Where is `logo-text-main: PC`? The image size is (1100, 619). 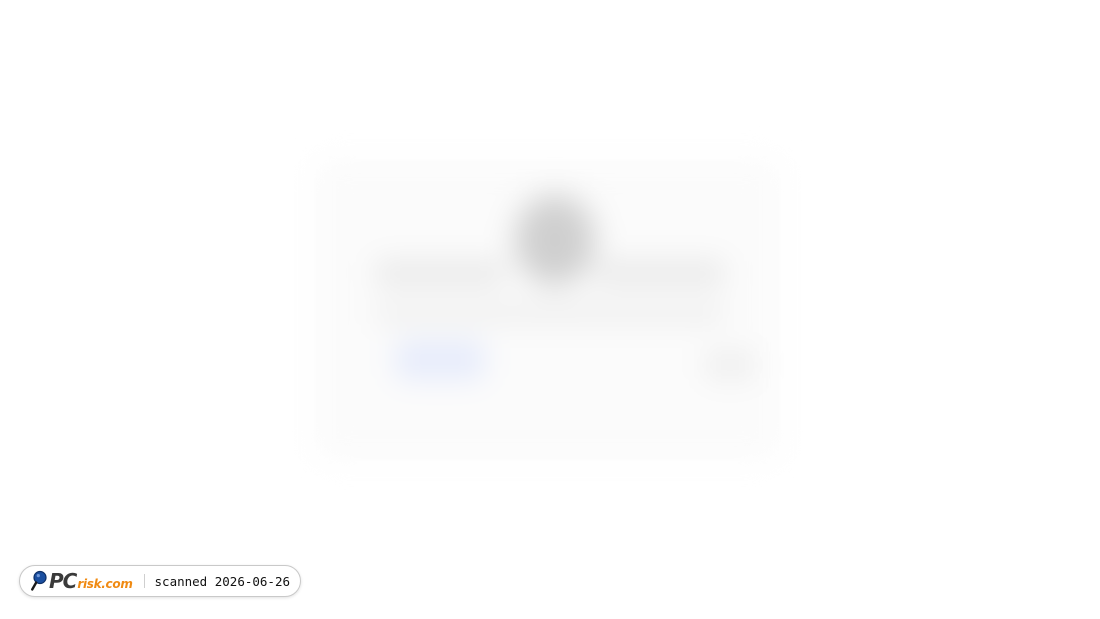
logo-text-main: PC is located at coordinates (63, 581).